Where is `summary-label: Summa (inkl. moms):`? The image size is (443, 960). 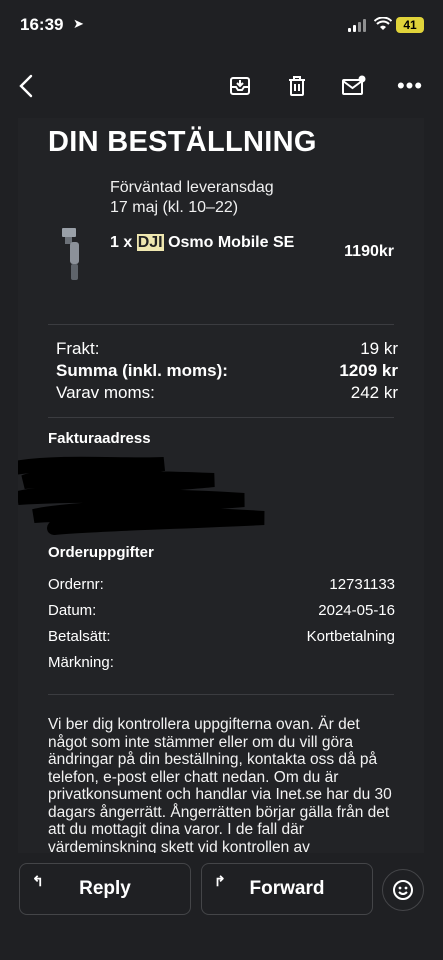
summary-label: Summa (inkl. moms): is located at coordinates (142, 370).